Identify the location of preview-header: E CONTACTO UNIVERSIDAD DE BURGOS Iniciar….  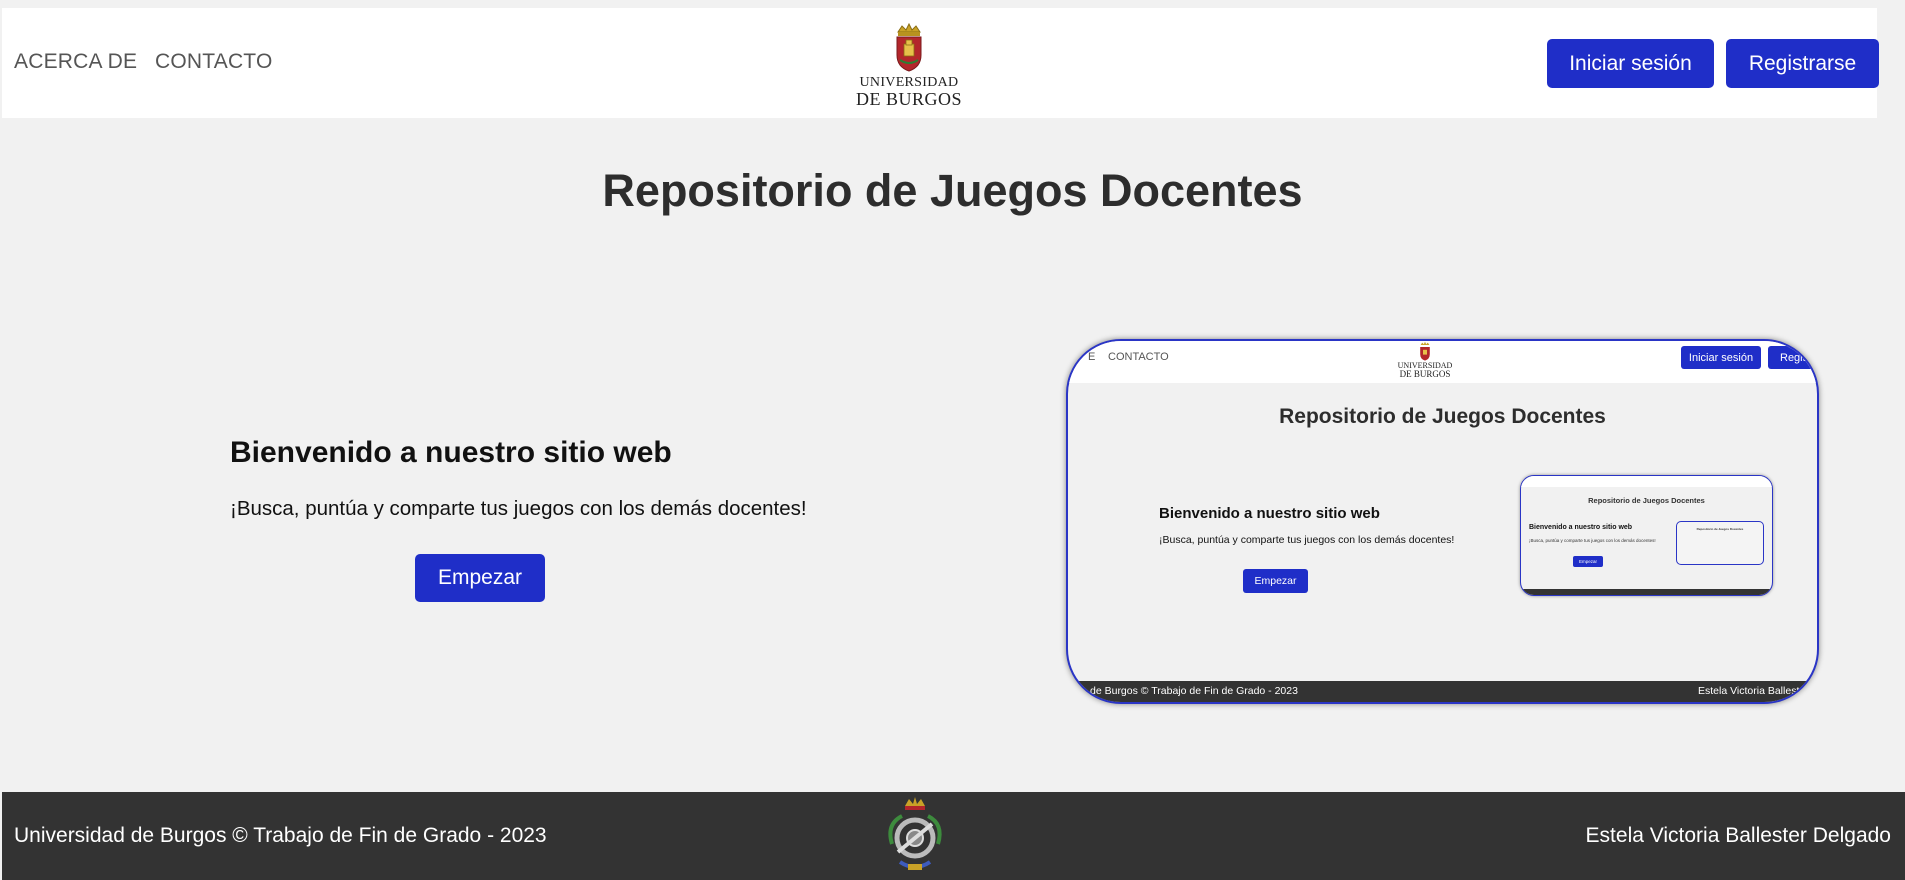
(1442, 362).